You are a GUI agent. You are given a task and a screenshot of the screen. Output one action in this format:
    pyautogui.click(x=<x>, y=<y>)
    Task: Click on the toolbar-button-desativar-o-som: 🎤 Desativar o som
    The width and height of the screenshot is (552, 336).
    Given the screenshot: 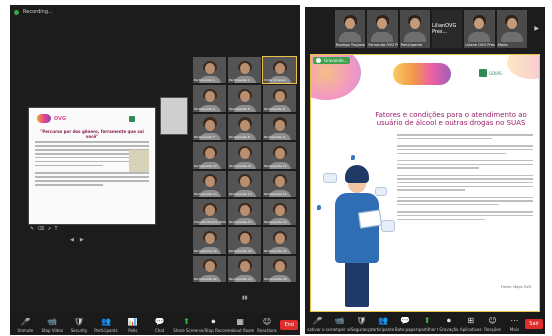 What is the action you would take?
    pyautogui.click(x=318, y=324)
    